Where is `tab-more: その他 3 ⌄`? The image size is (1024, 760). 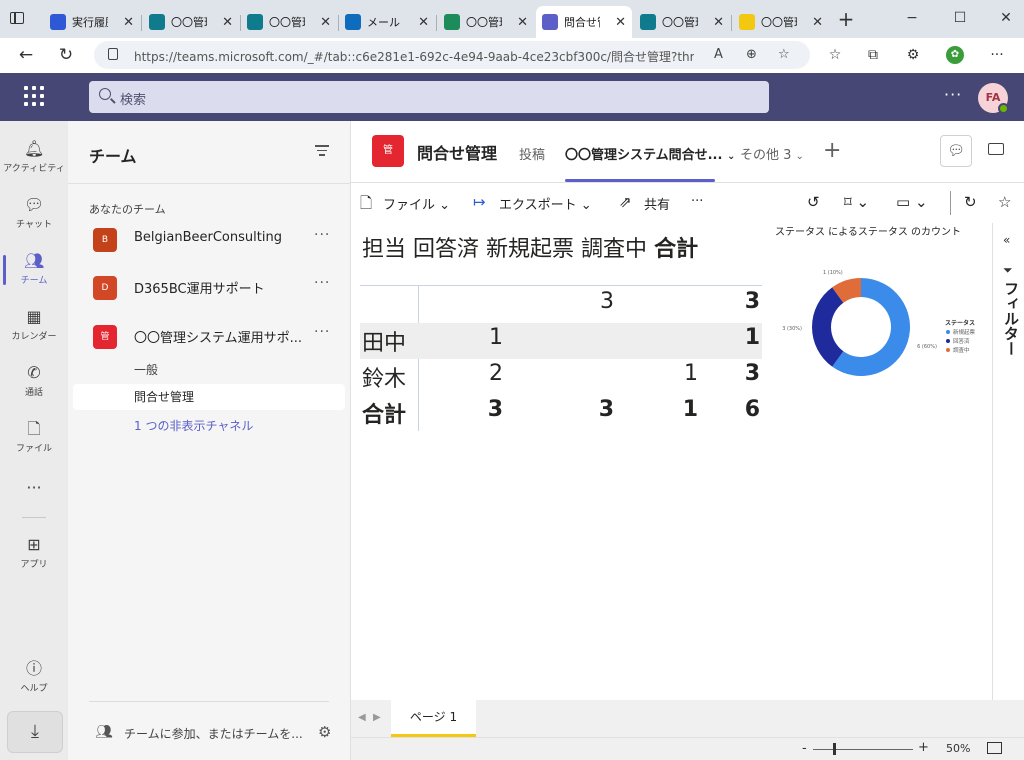 tab-more: その他 3 ⌄ is located at coordinates (772, 153).